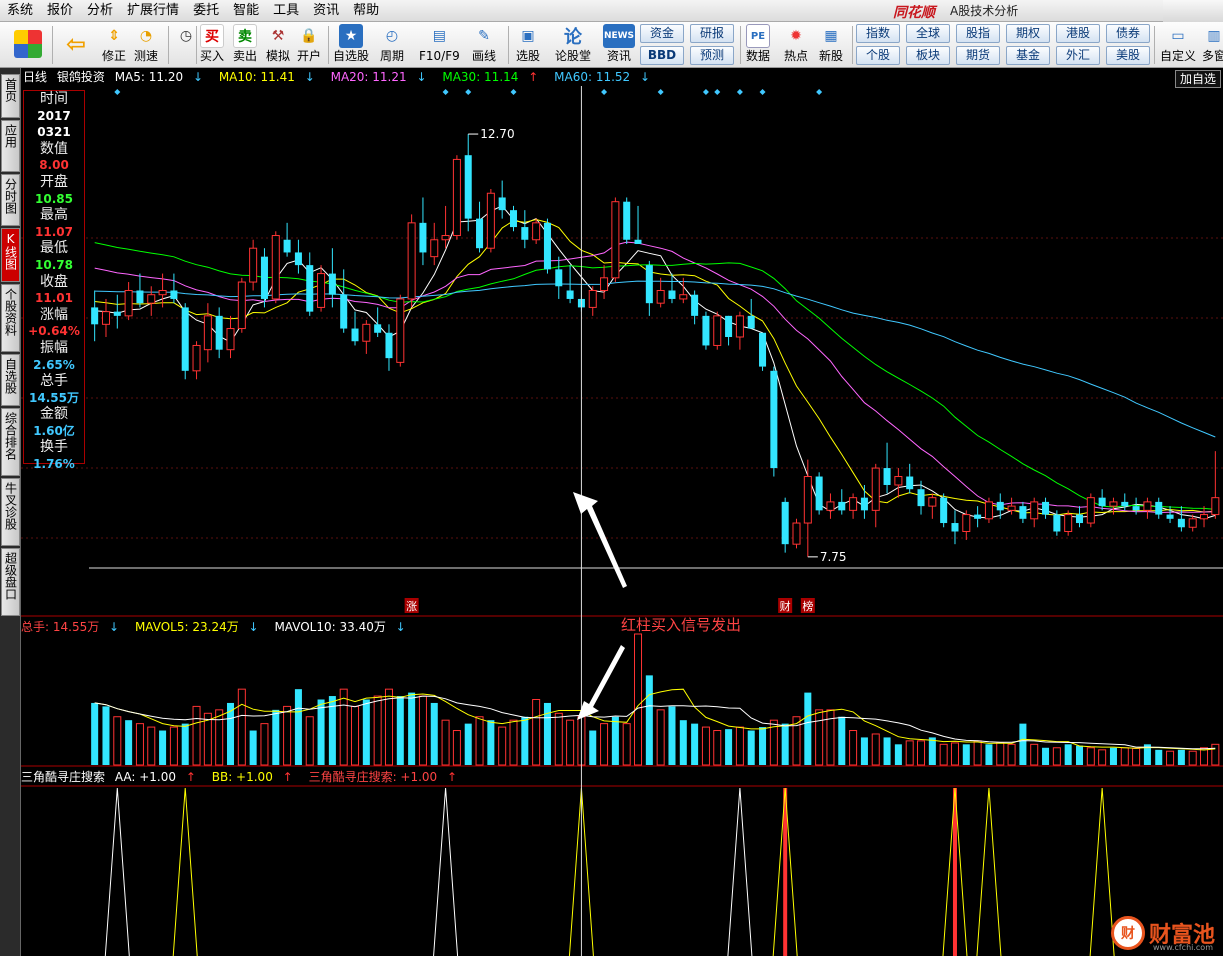 The height and width of the screenshot is (956, 1223). I want to click on menu-item-analysis: 分析, so click(100, 11).